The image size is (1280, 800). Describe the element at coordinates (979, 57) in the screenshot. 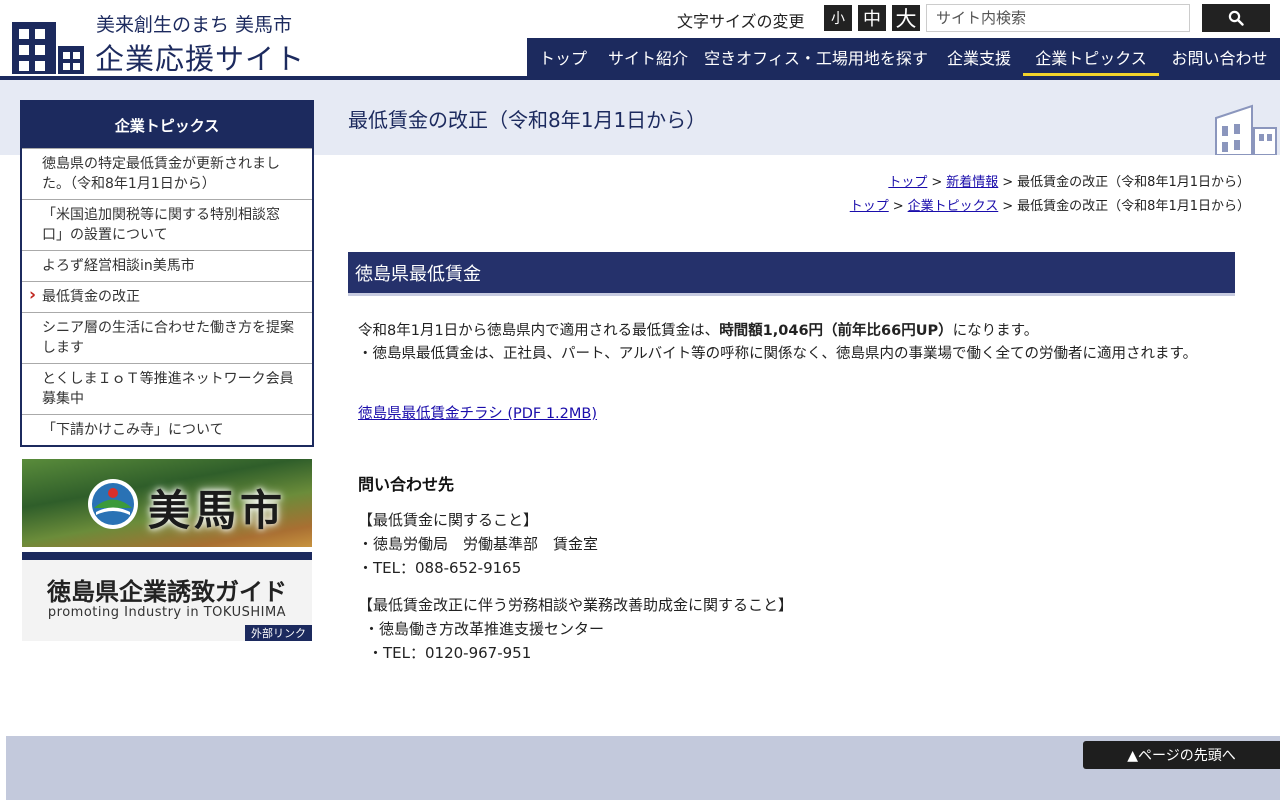

I see `nav-item-support: 企業支援` at that location.